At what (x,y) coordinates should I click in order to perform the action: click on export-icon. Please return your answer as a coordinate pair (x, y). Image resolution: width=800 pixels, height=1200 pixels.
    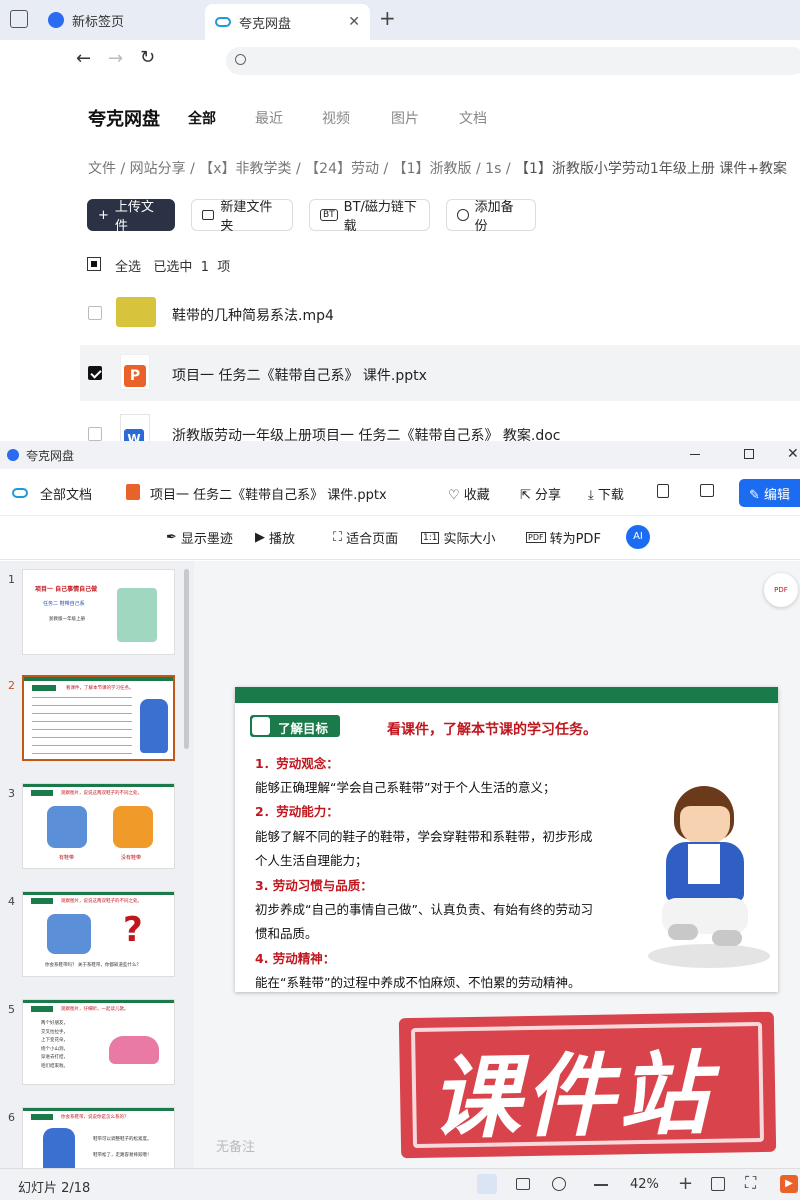
    Looking at the image, I should click on (663, 491).